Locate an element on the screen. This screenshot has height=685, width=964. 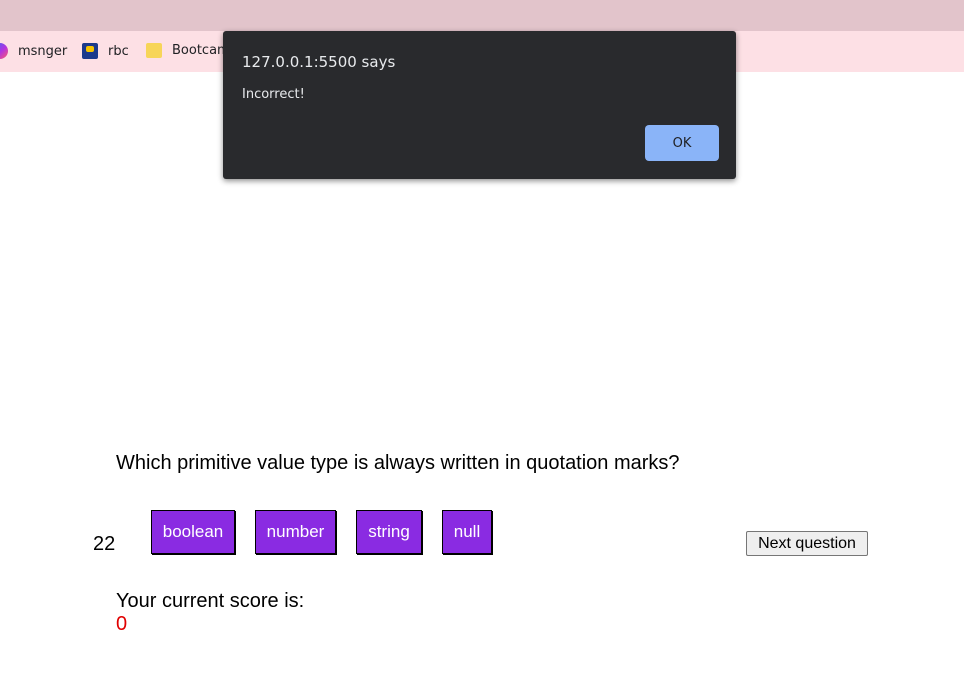
alert-dialog: 127.0.0.1:5500 says Incorrect! OK is located at coordinates (479, 105).